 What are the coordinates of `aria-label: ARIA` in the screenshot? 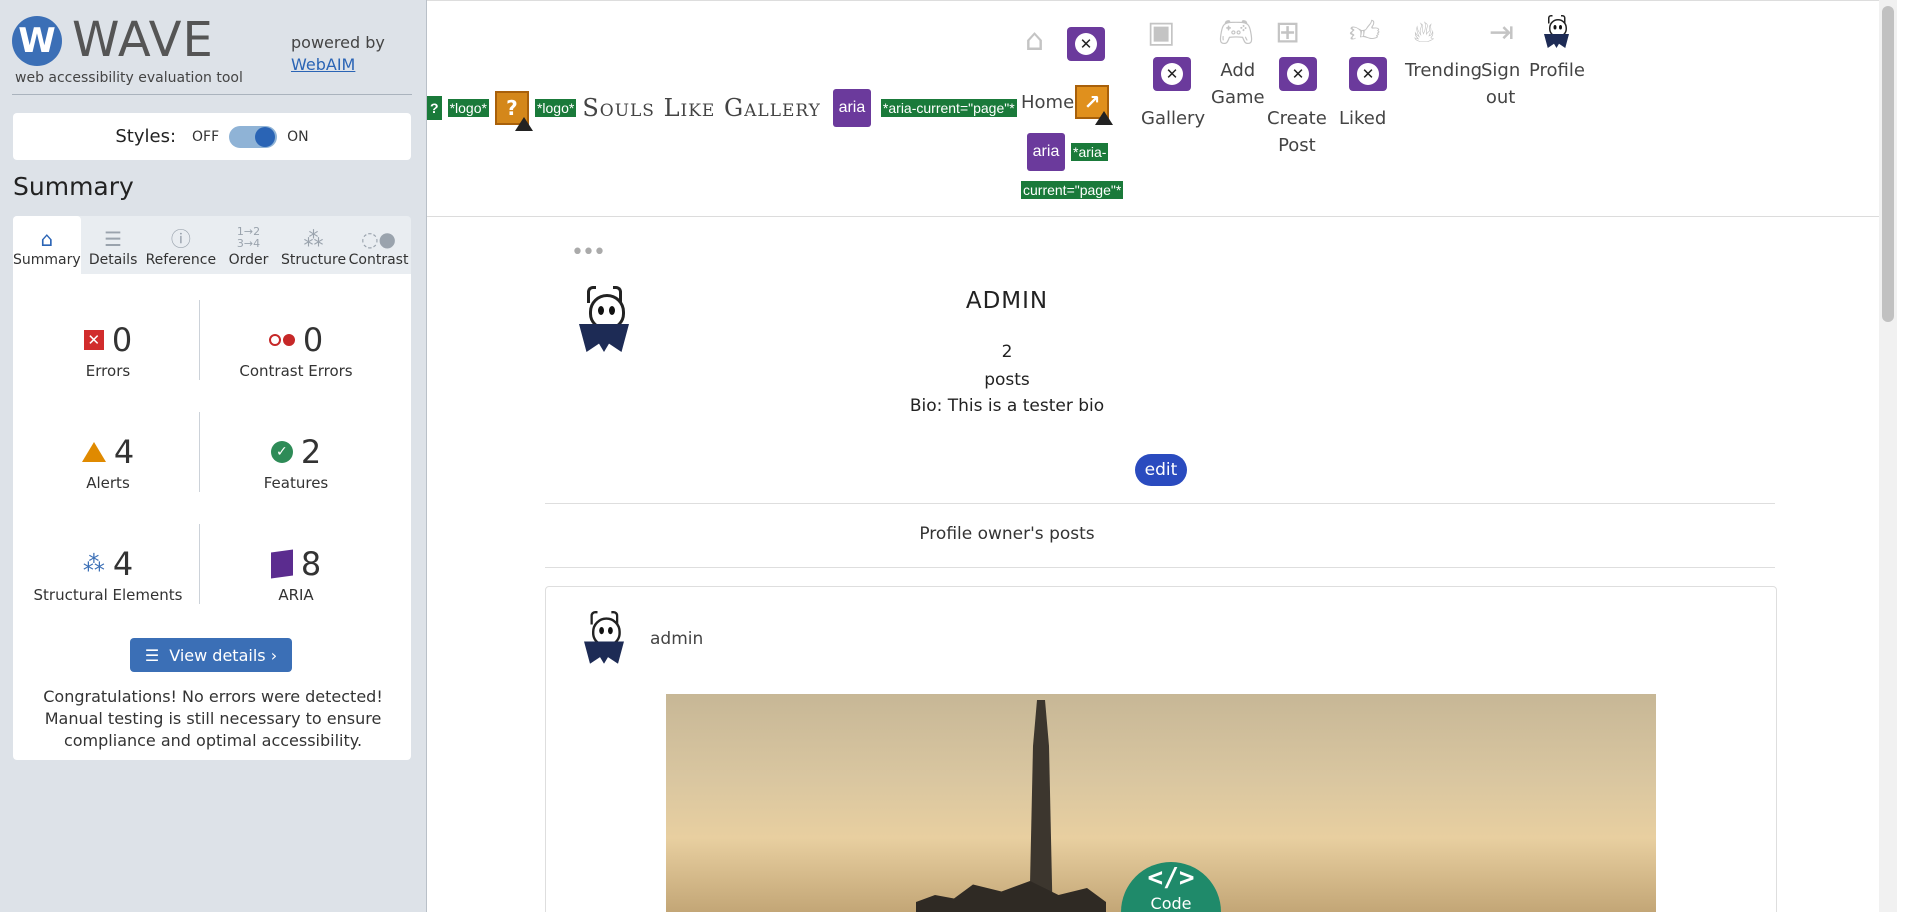 It's located at (296, 595).